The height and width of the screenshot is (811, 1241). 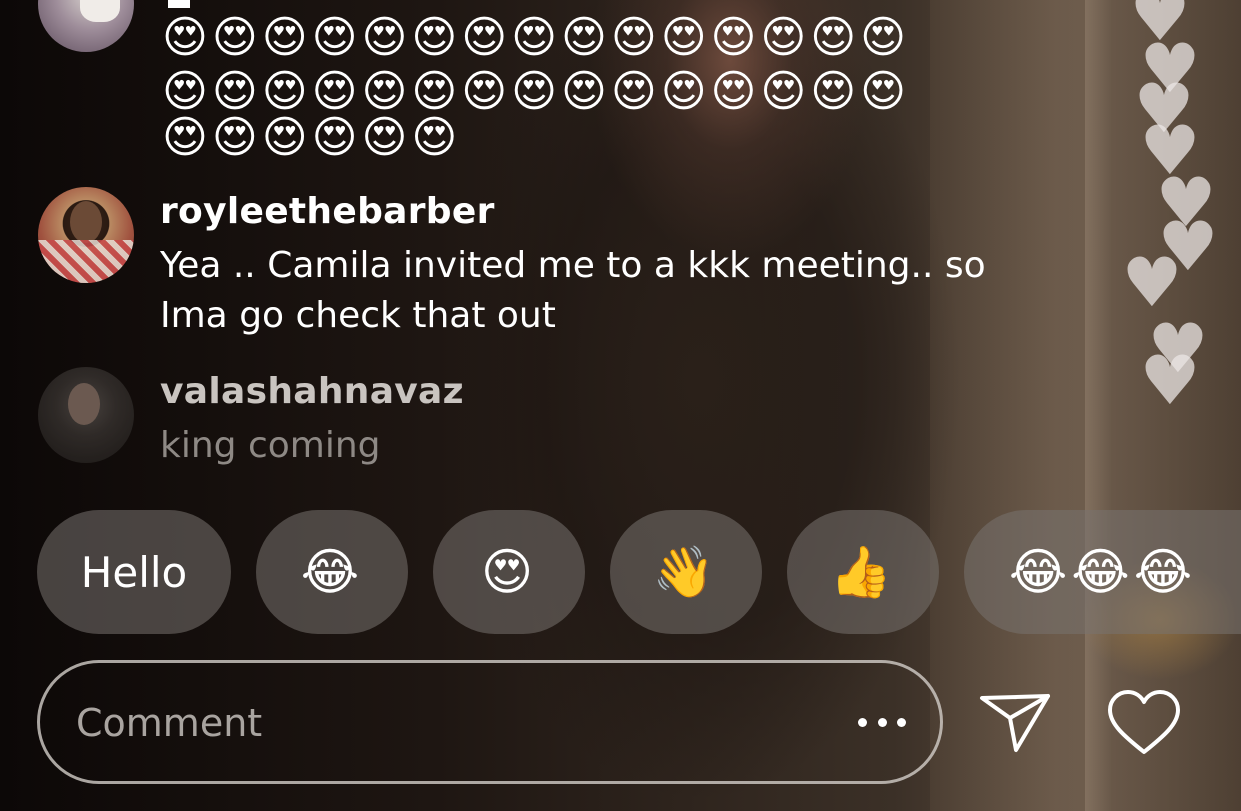 I want to click on floating-hearts: ♥ ♥ ♥ ♥ ♥ ♥ ♥ ♥ ♥, so click(x=1175, y=215).